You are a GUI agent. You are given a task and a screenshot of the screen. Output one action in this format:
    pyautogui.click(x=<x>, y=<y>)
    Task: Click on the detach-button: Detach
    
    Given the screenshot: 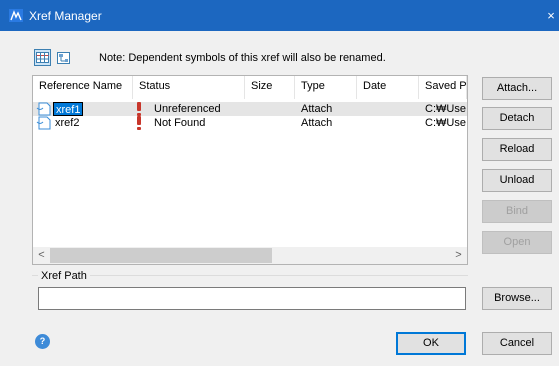 What is the action you would take?
    pyautogui.click(x=517, y=118)
    